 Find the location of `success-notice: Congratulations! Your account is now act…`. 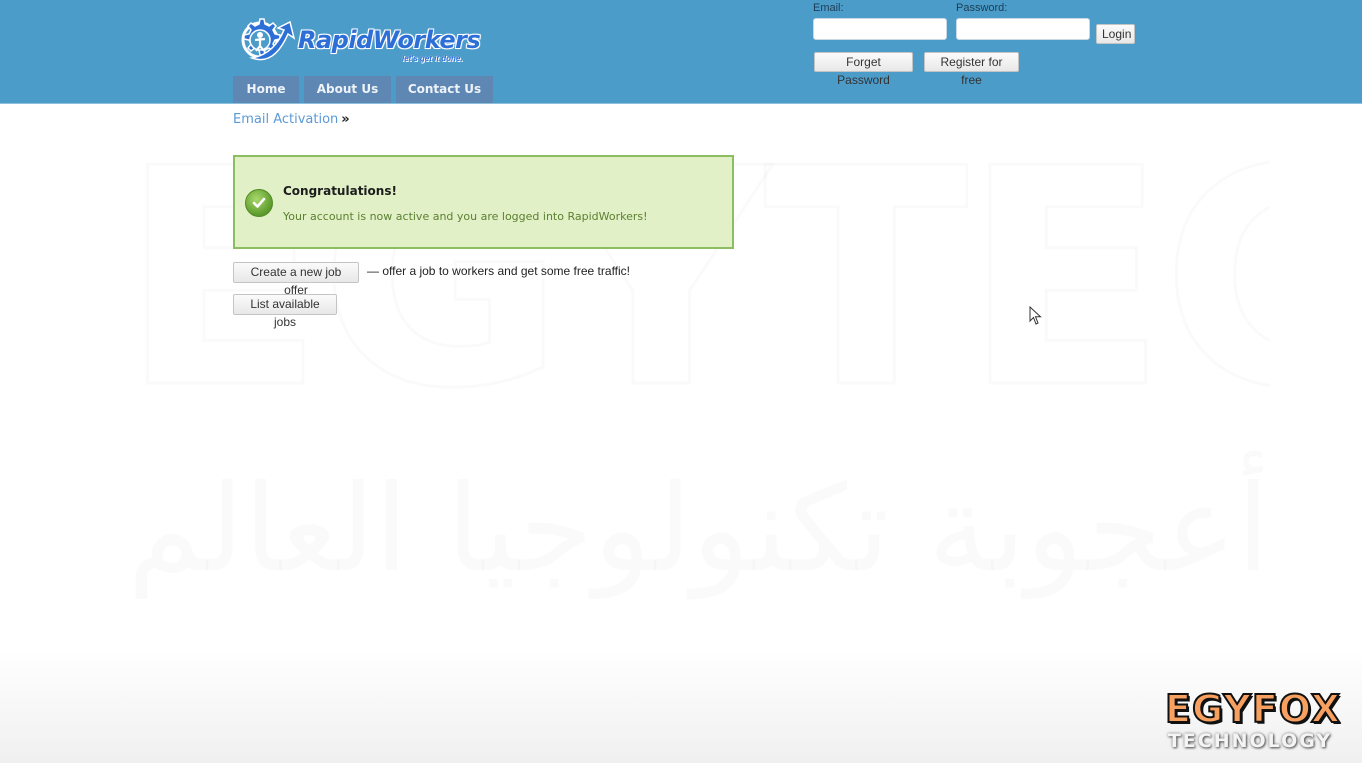

success-notice: Congratulations! Your account is now act… is located at coordinates (483, 202).